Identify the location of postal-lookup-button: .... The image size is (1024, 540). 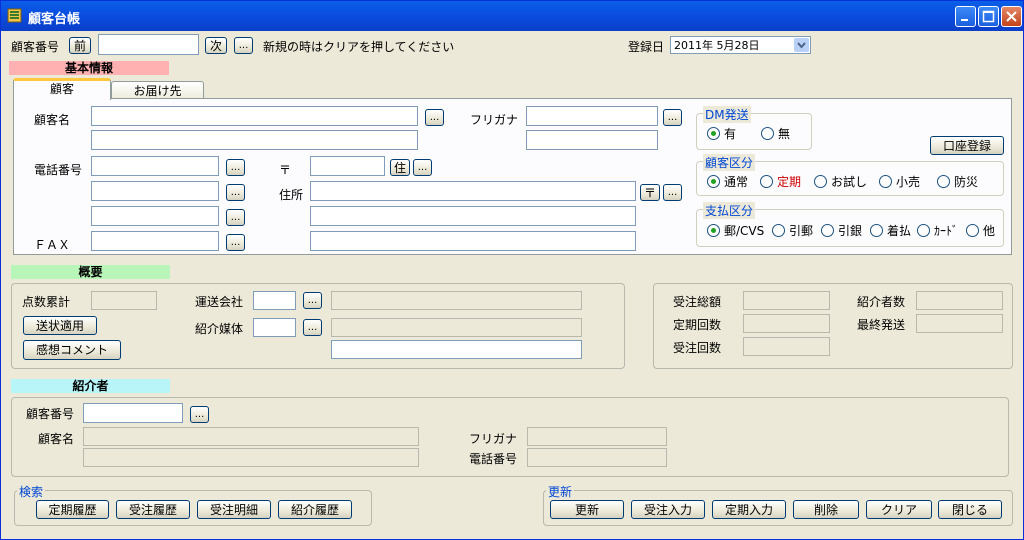
(422, 167).